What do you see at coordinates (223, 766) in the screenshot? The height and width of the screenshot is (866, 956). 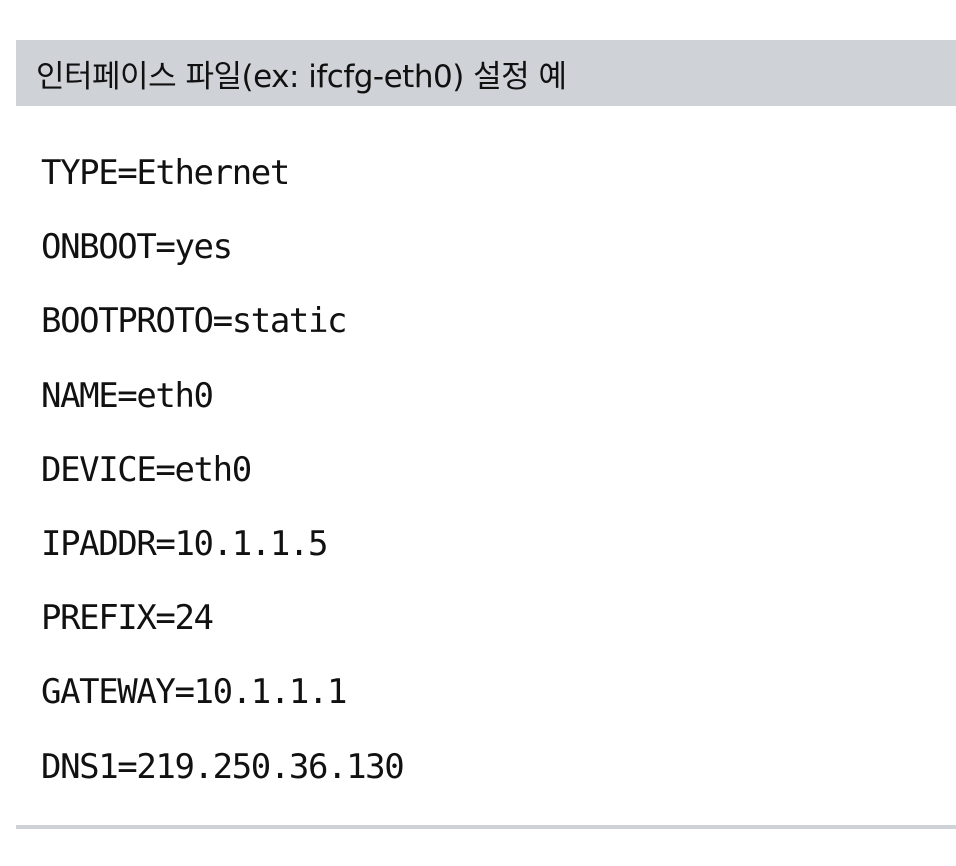 I see `config-line-dns1: DNS1=219.250.36.130` at bounding box center [223, 766].